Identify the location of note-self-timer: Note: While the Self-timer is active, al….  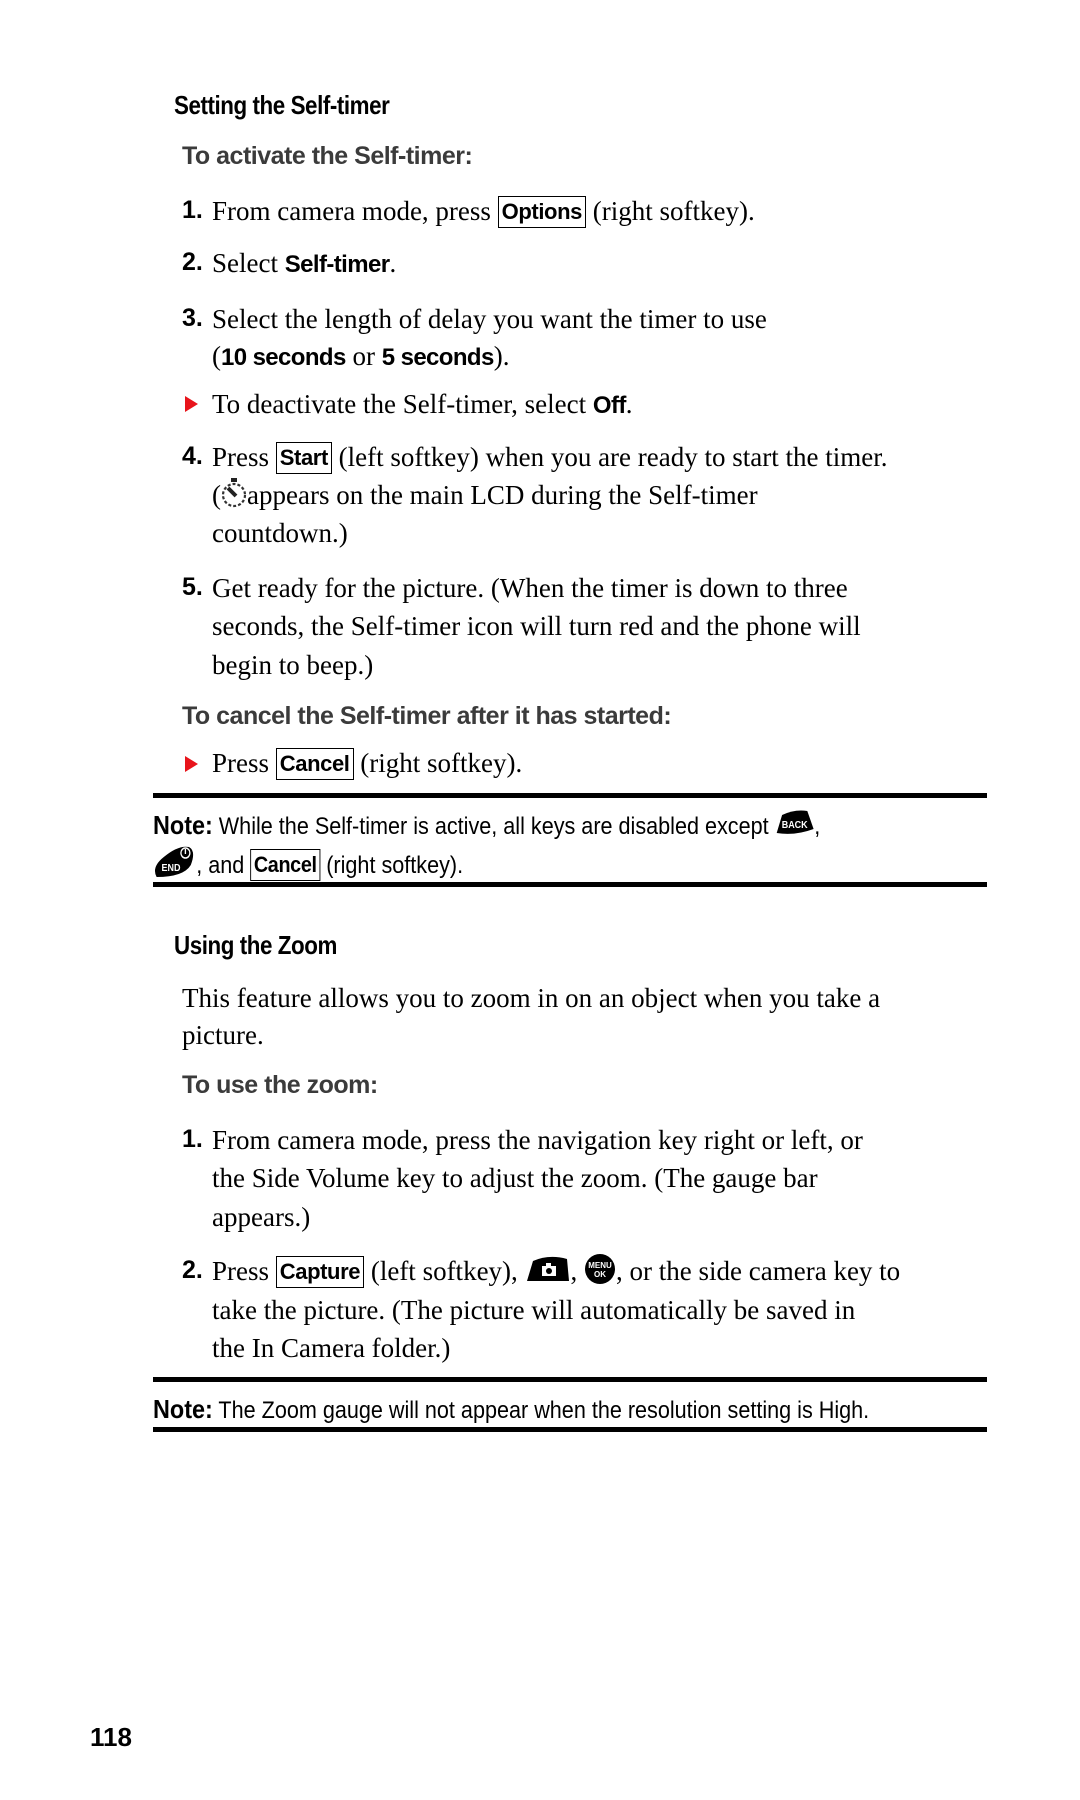
(486, 826).